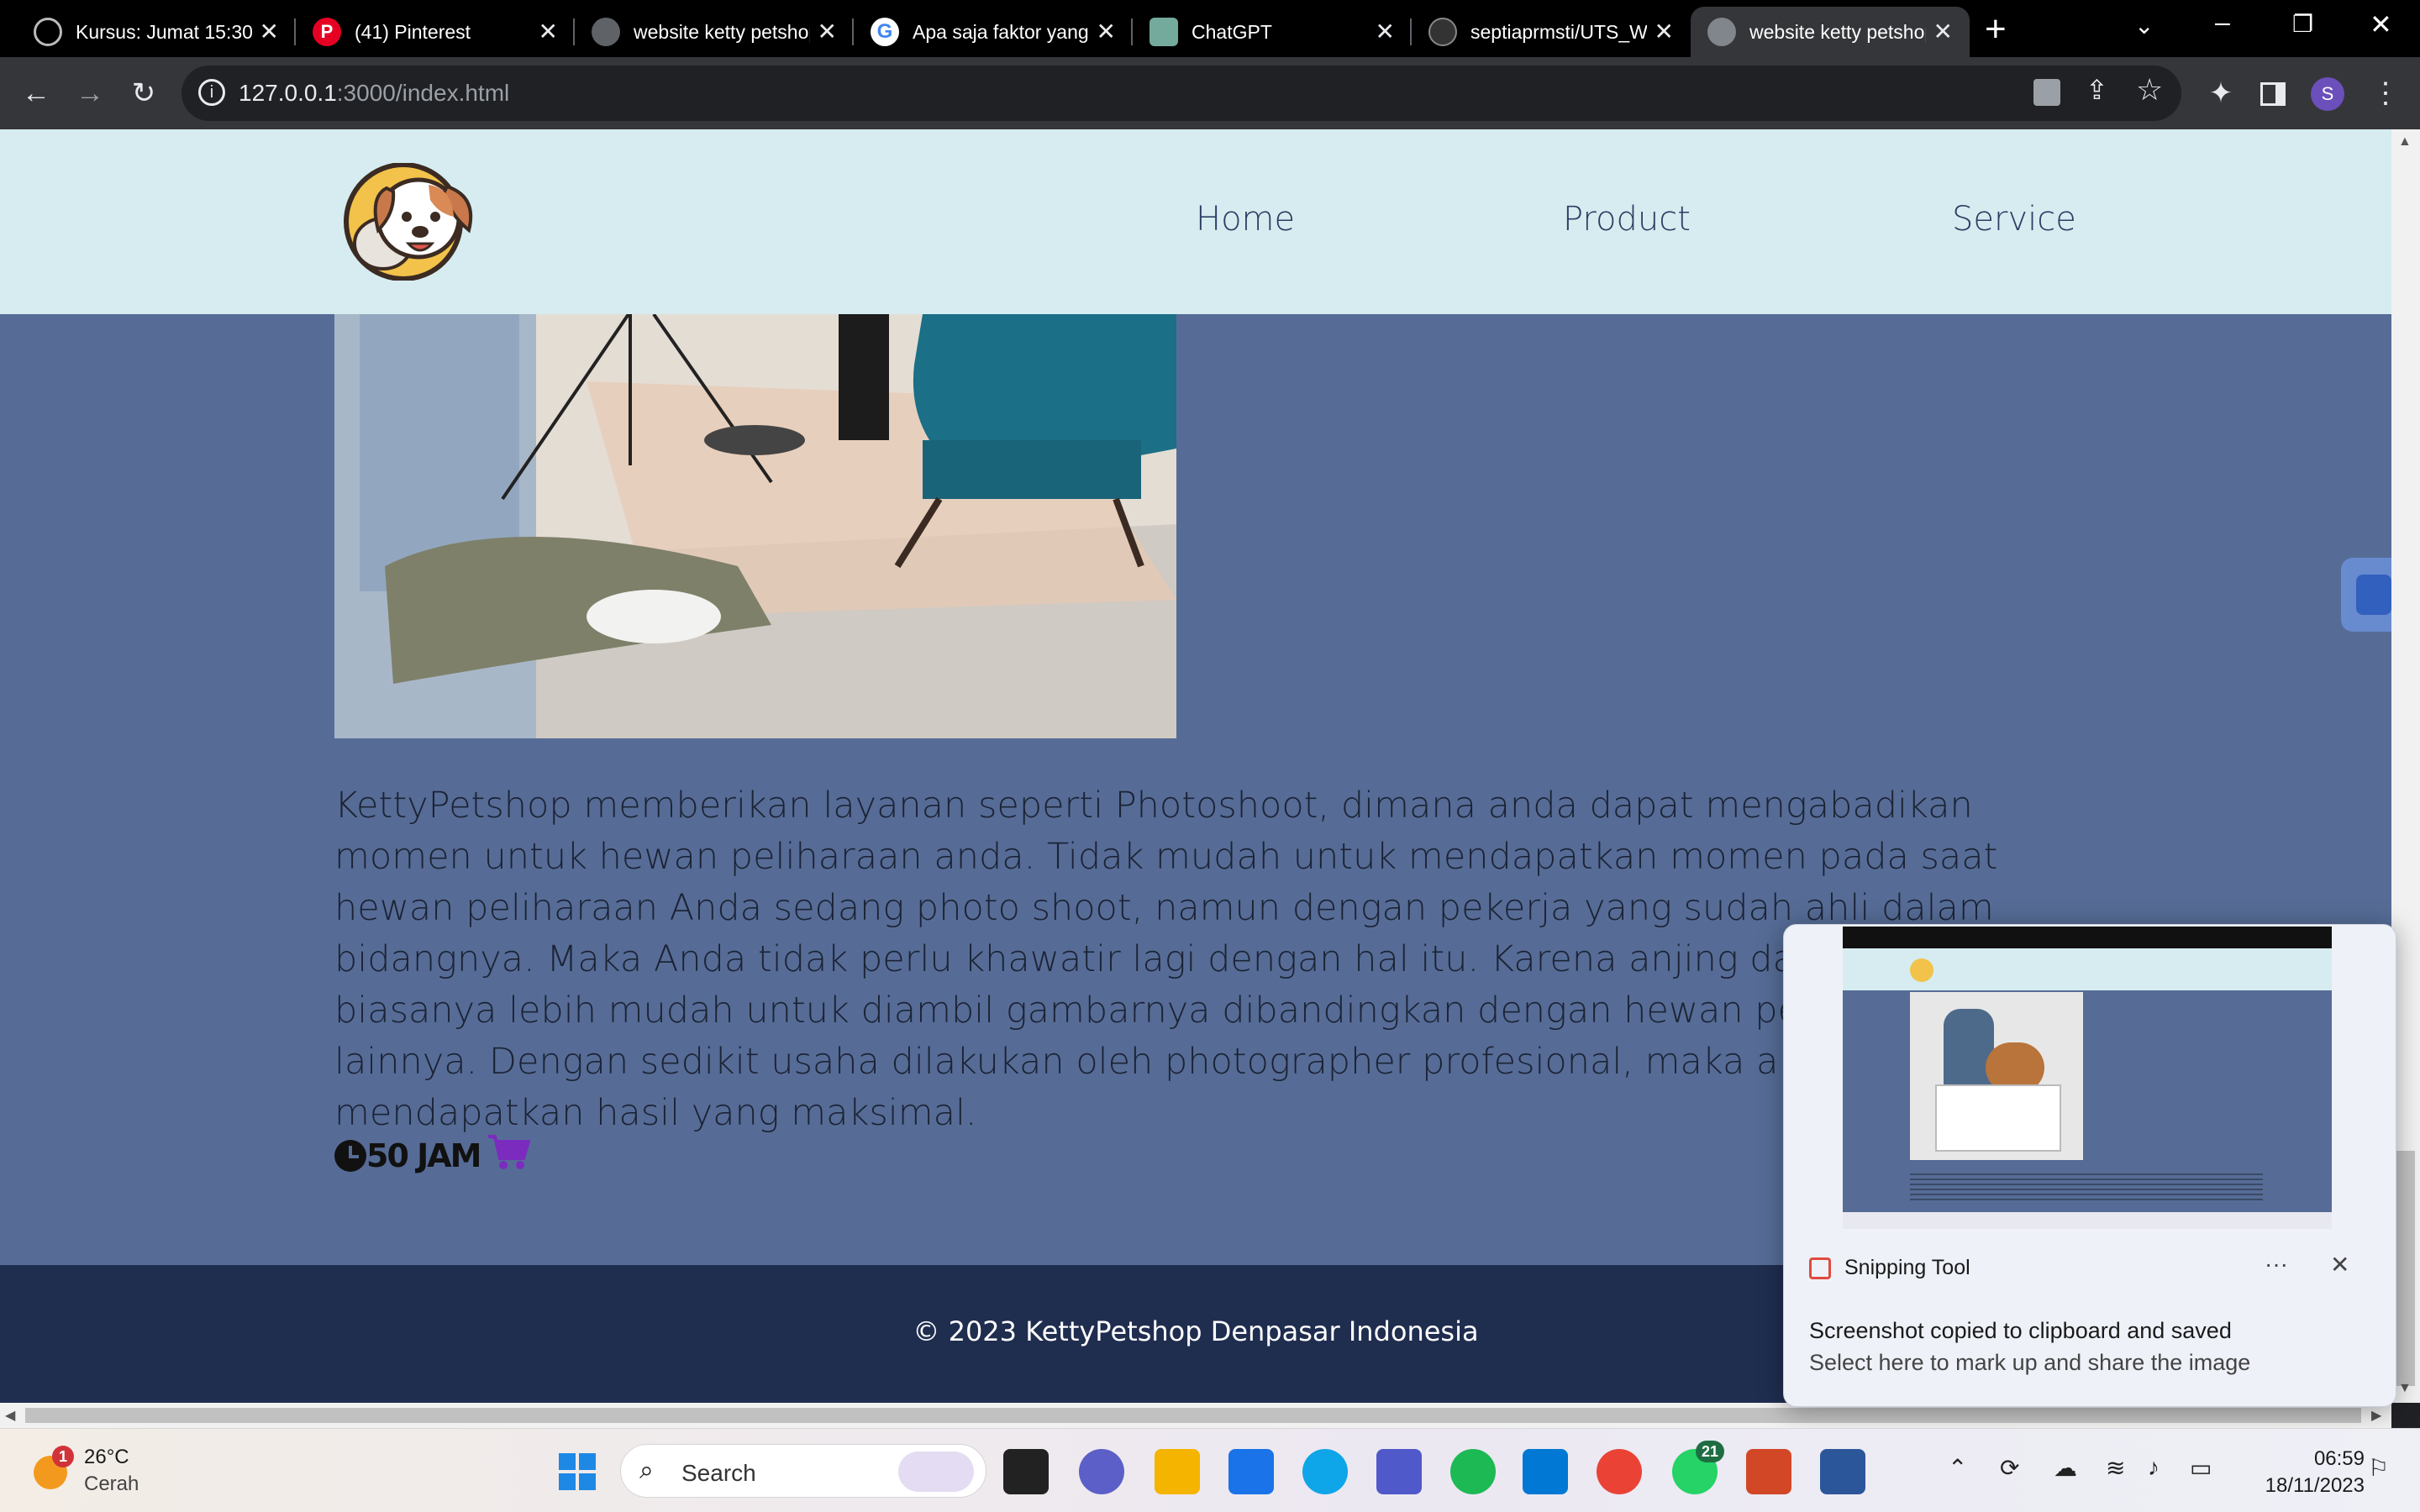 The width and height of the screenshot is (2420, 1512). What do you see at coordinates (1181, 93) in the screenshot?
I see `address-bar: i 127.0.0.1:3000/index.html ⇪ ☆` at bounding box center [1181, 93].